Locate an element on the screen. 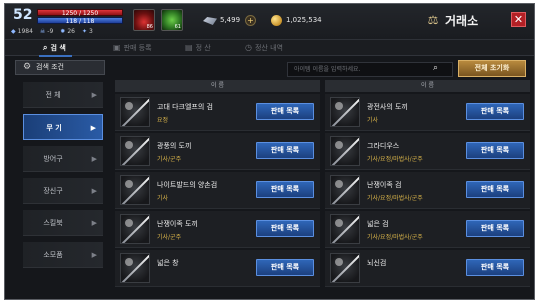 This screenshot has height=305, width=540. scale-icon: ⚖ is located at coordinates (433, 20).